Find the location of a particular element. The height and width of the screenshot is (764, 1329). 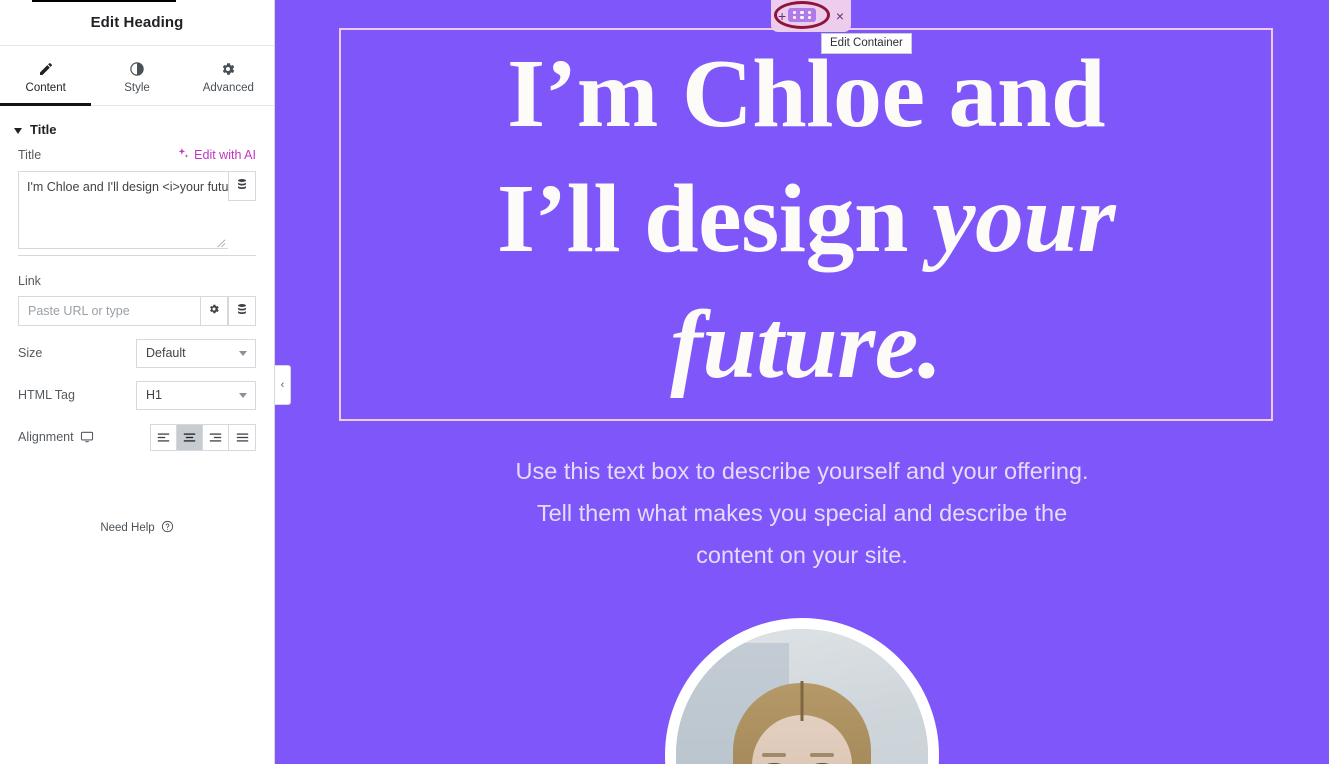

size-select: Default is located at coordinates (196, 353).